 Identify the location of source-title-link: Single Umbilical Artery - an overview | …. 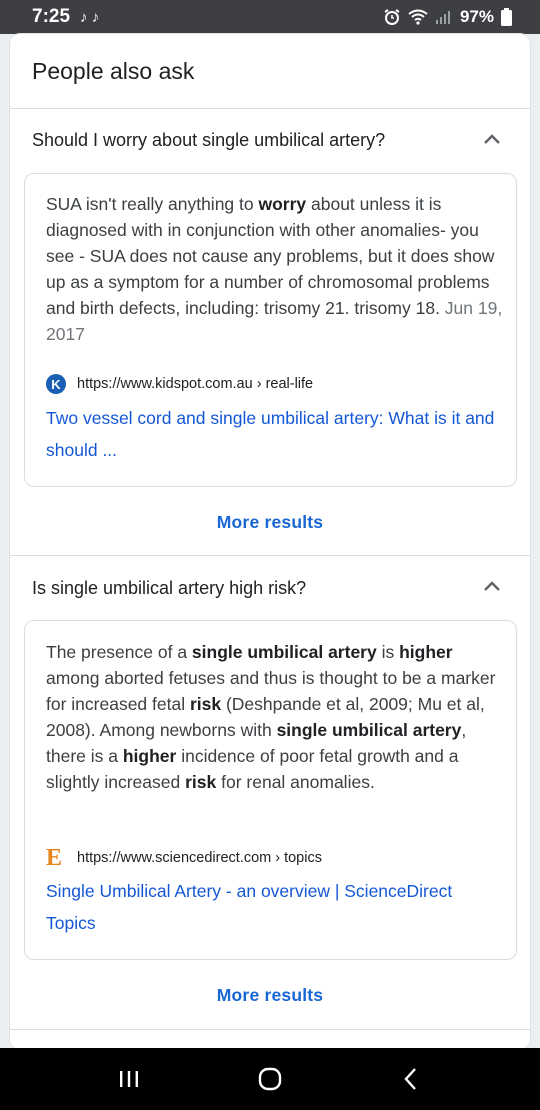
(276, 907).